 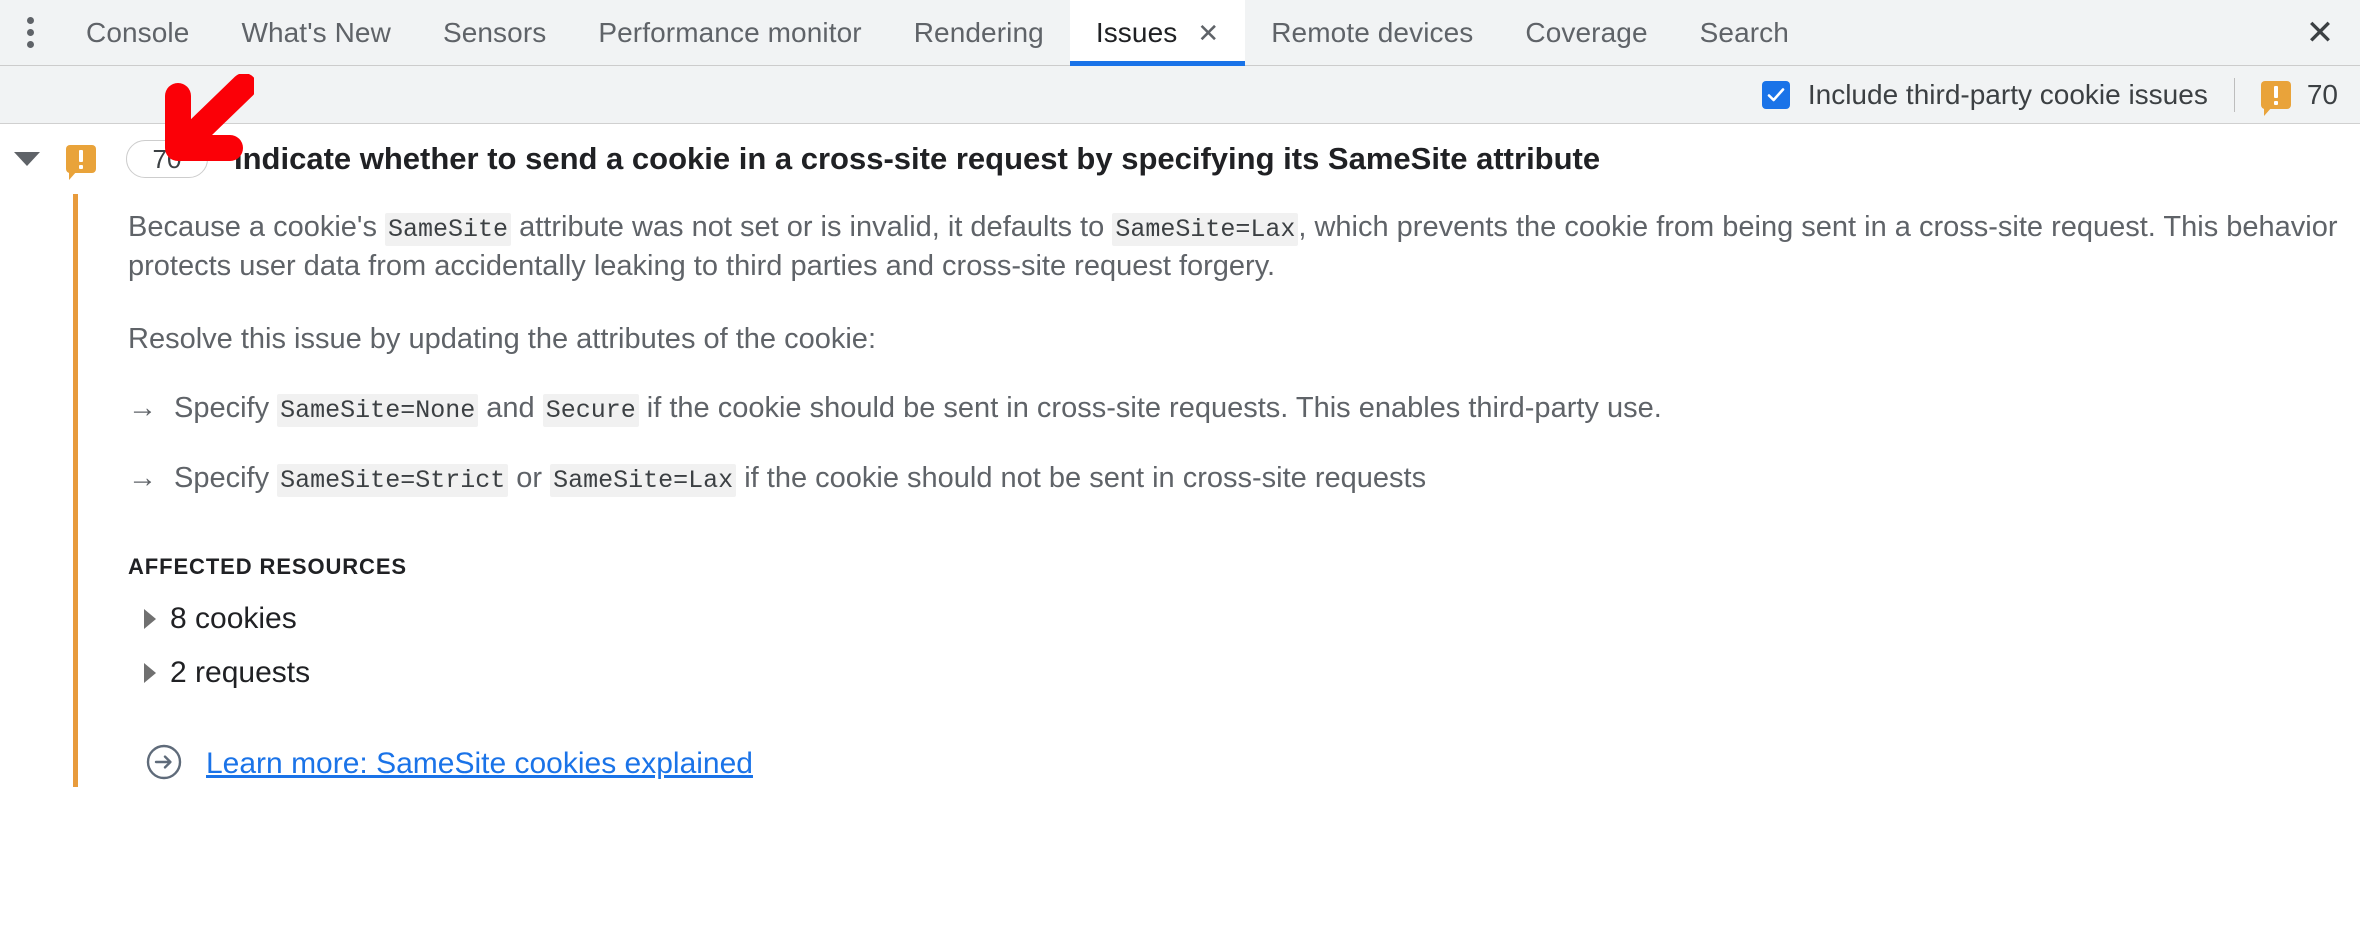 I want to click on learn-more-link-row: Learn more: SameSite cookies explained, so click(x=448, y=764).